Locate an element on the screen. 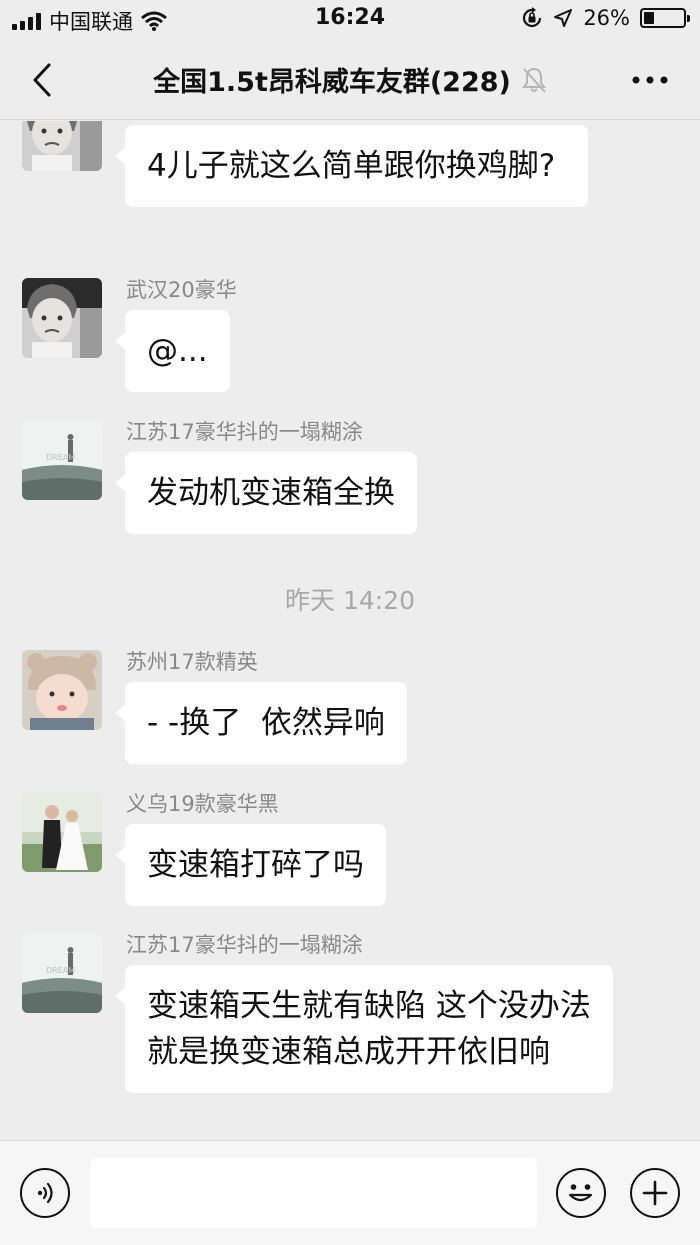 This screenshot has height=1245, width=700. plus-button is located at coordinates (655, 1193).